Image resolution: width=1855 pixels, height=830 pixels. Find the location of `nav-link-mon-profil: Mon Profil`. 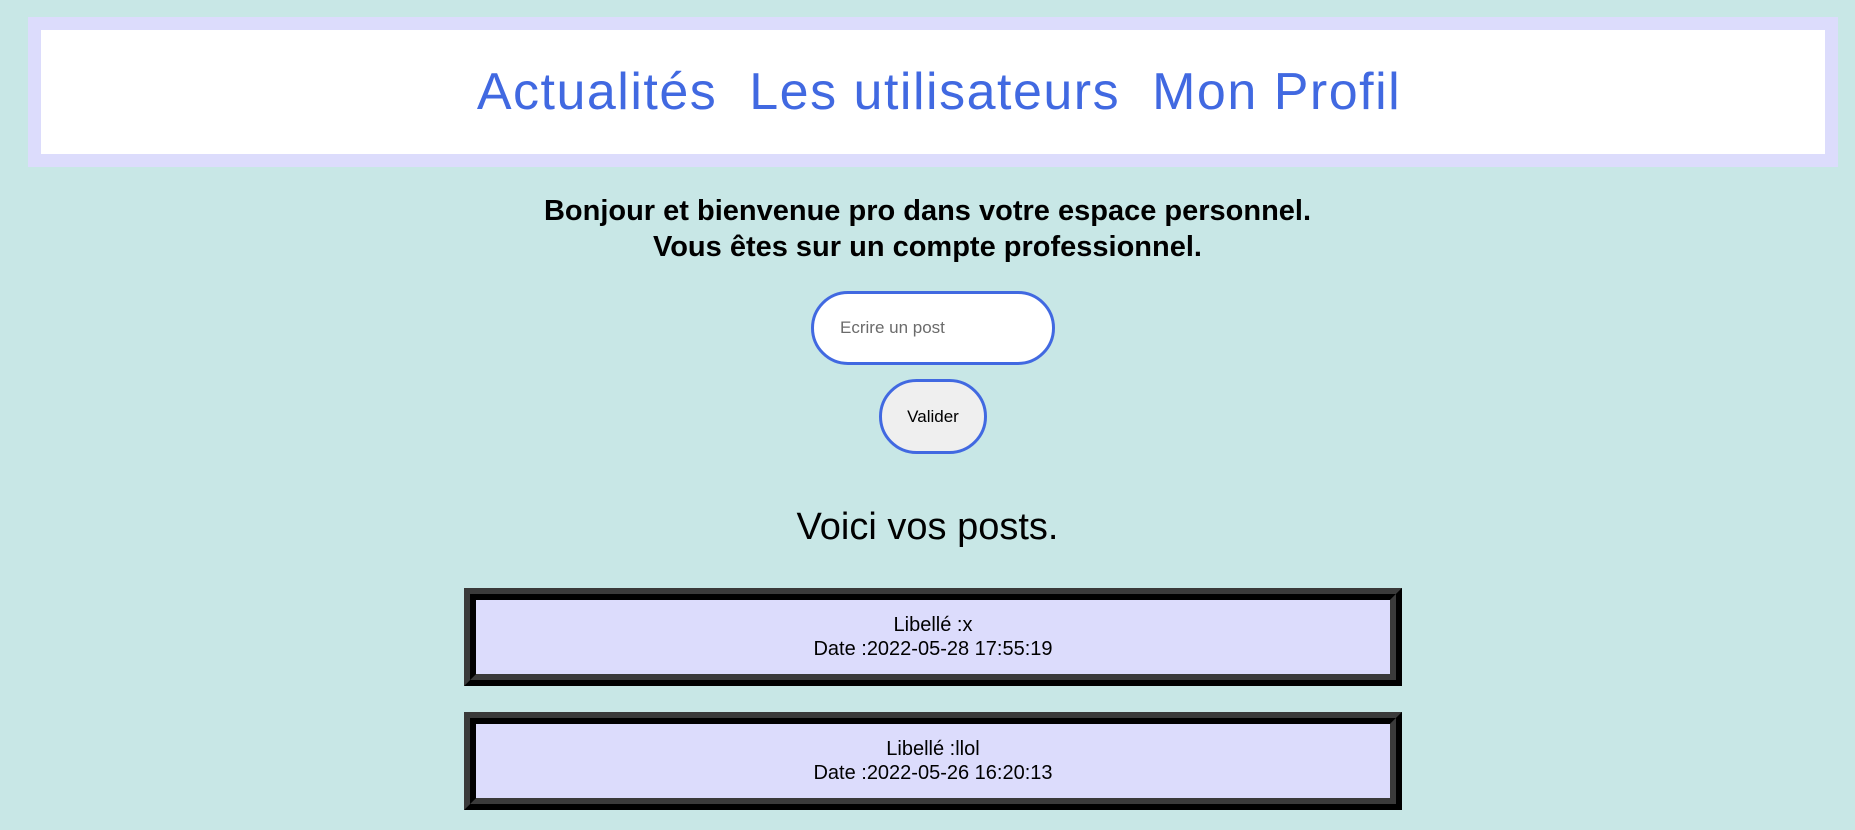

nav-link-mon-profil: Mon Profil is located at coordinates (1276, 92).